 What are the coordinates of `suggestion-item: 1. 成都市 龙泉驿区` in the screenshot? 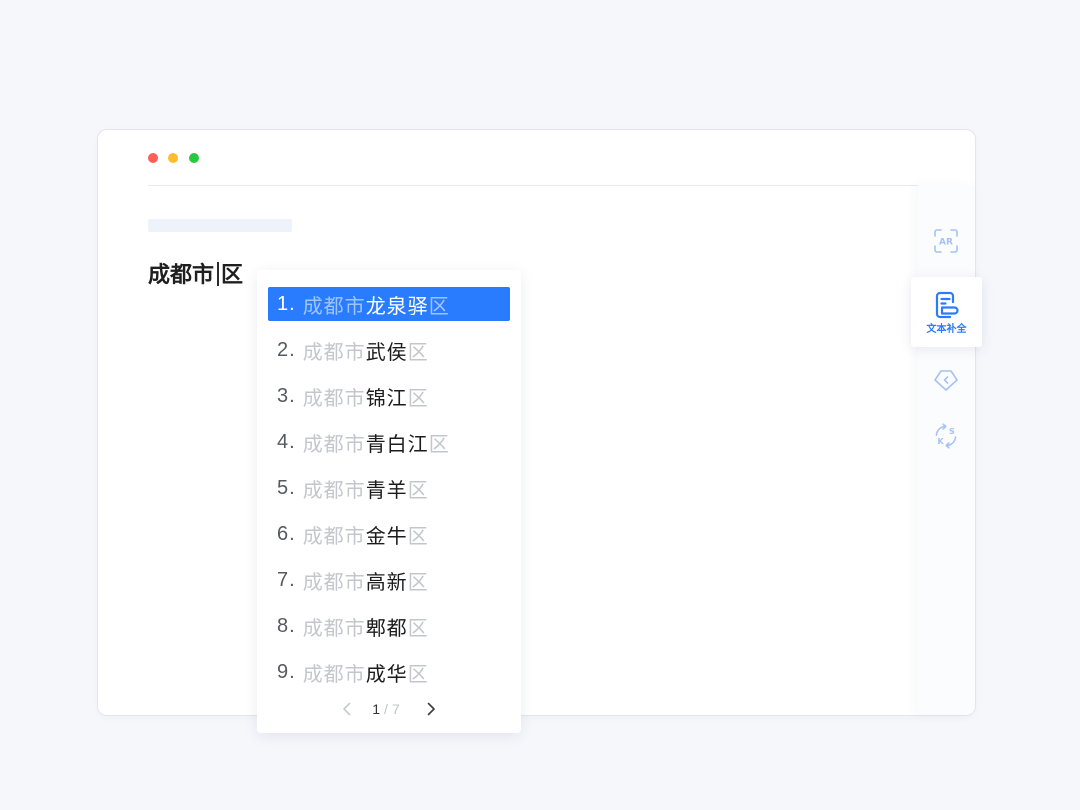 It's located at (389, 304).